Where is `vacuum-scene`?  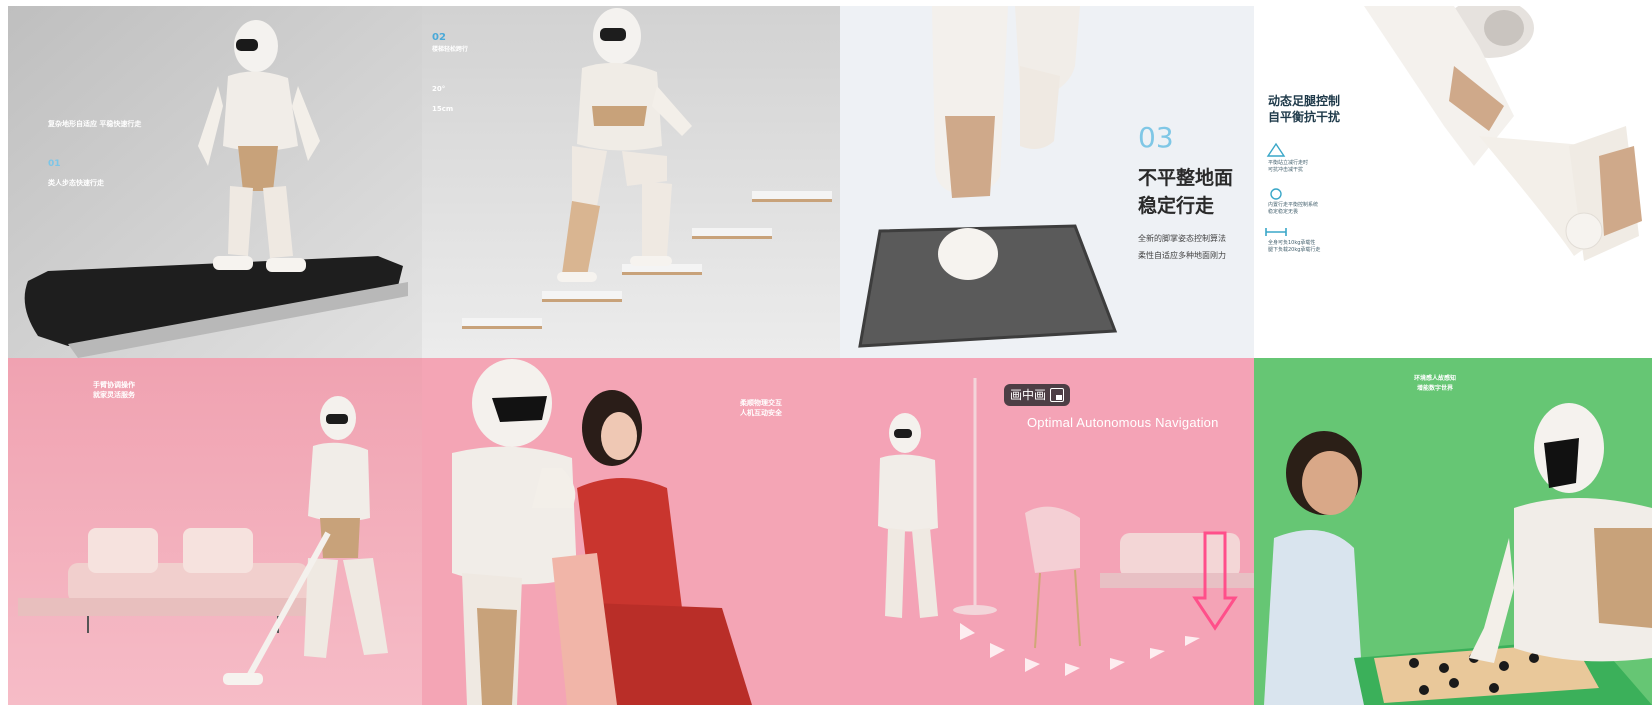 vacuum-scene is located at coordinates (215, 531).